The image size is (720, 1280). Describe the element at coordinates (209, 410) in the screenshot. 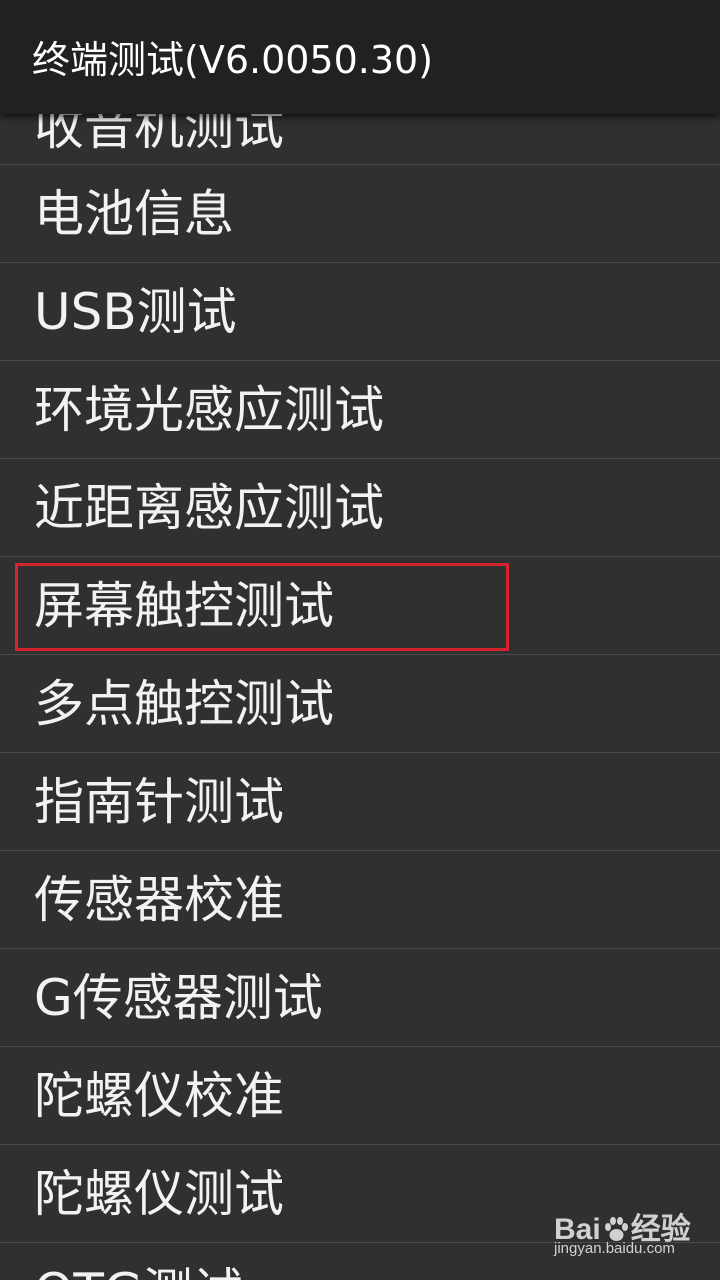

I see `list-item-label: 环境光感应测试` at that location.